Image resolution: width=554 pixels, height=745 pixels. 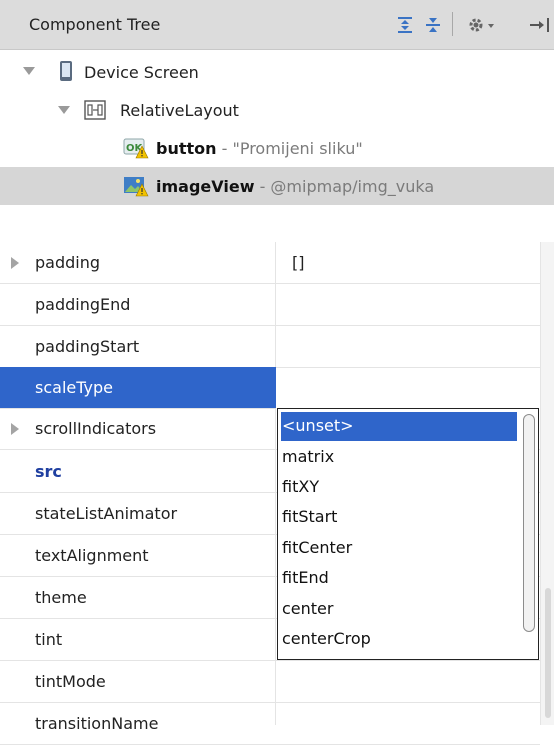 What do you see at coordinates (205, 186) in the screenshot?
I see `component-id: imageView` at bounding box center [205, 186].